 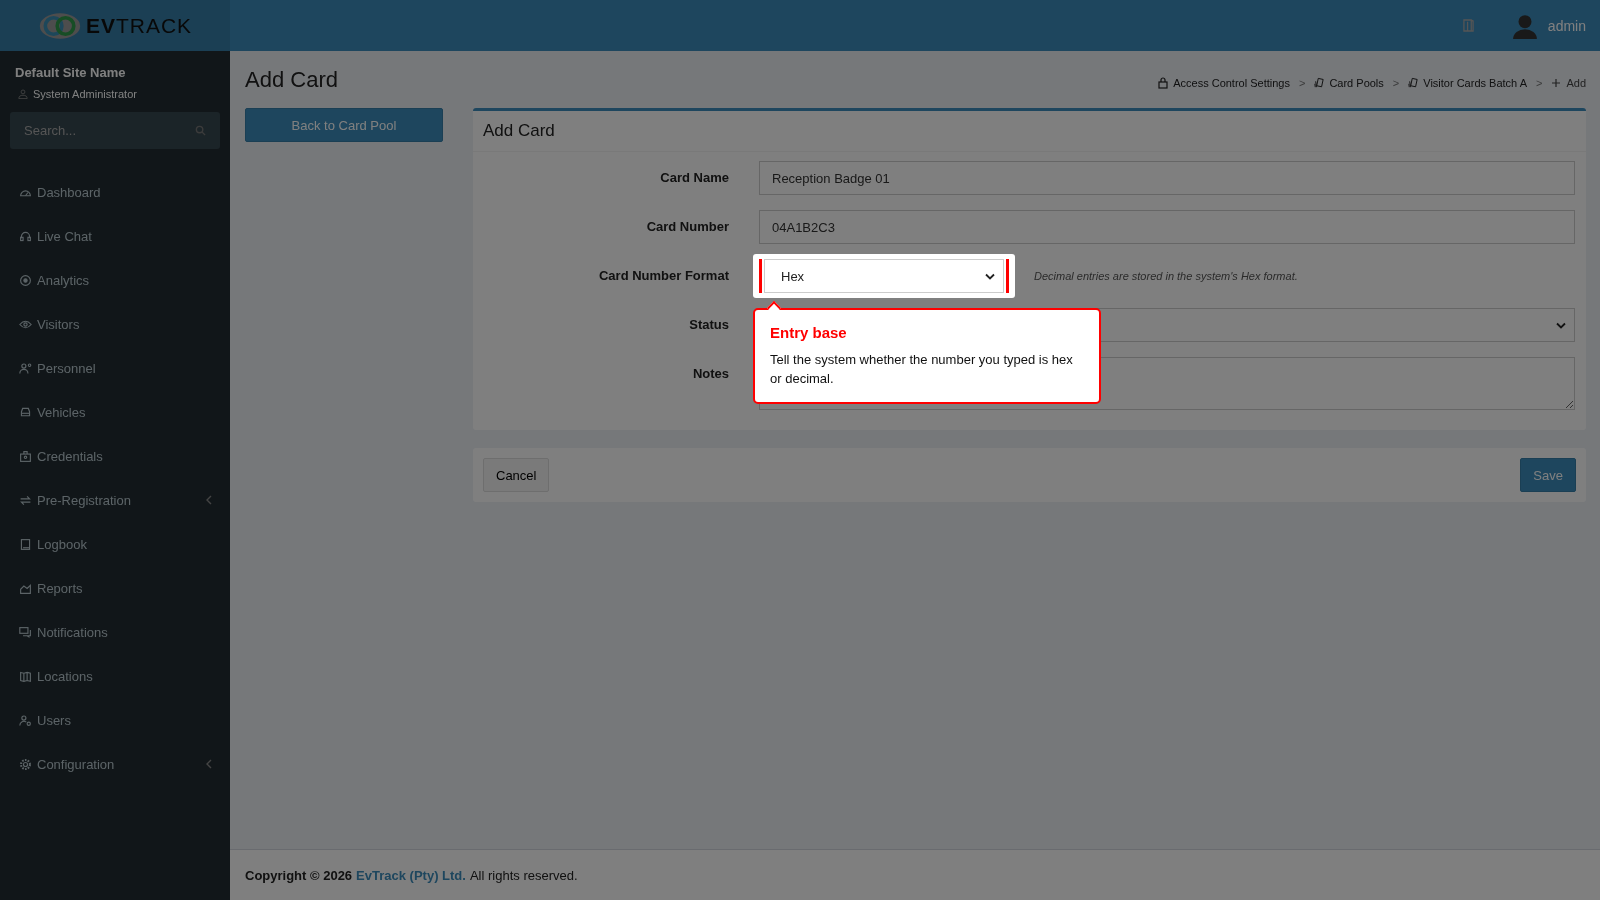 What do you see at coordinates (1548, 475) in the screenshot?
I see `save-button: Save` at bounding box center [1548, 475].